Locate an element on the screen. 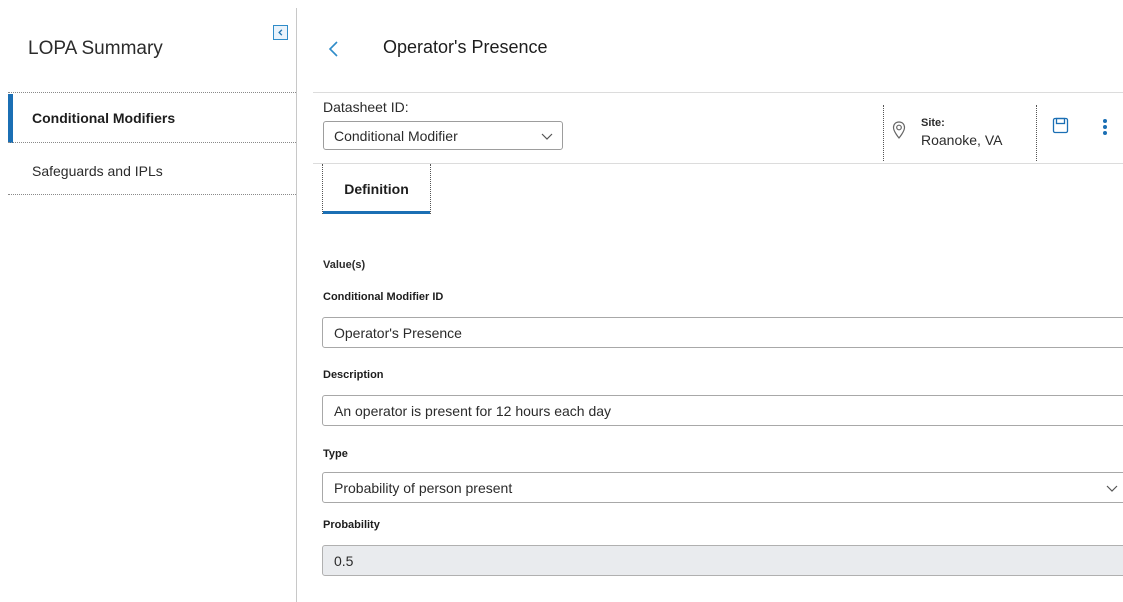 This screenshot has height=602, width=1123. sidebar-item-label: Conditional Modifiers is located at coordinates (104, 117).